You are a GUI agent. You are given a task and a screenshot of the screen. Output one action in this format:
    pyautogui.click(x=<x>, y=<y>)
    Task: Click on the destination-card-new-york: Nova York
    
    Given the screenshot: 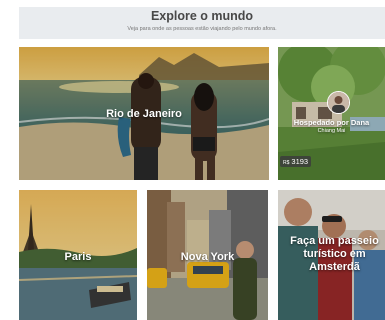 What is the action you would take?
    pyautogui.click(x=207, y=255)
    